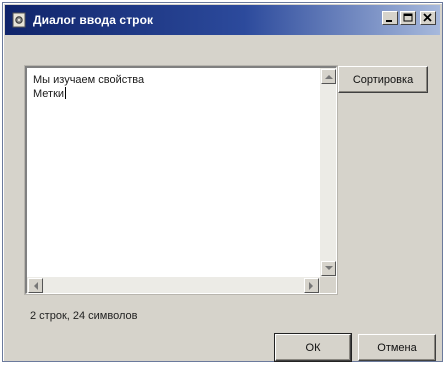 The height and width of the screenshot is (366, 448). What do you see at coordinates (222, 20) in the screenshot?
I see `title-bar: Диалог ввода строк` at bounding box center [222, 20].